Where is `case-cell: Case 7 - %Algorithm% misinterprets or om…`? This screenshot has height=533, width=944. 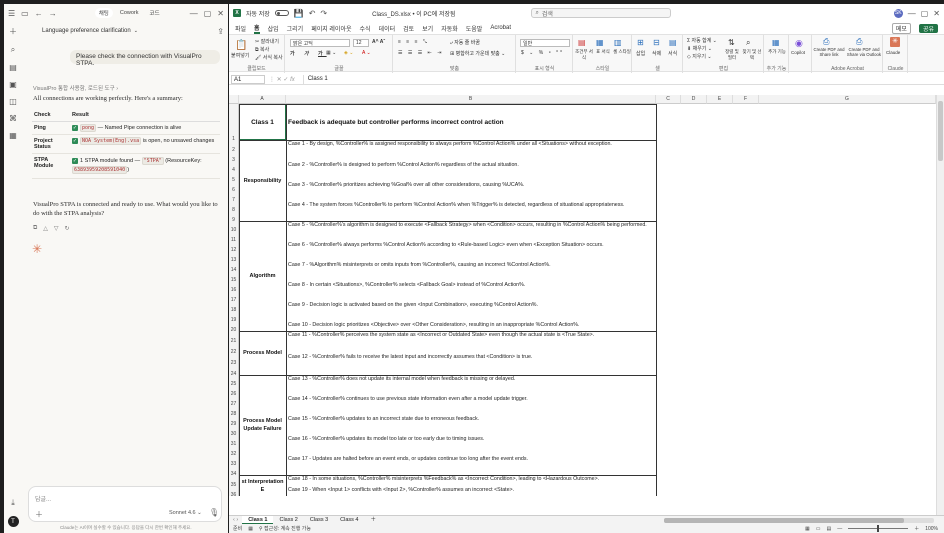
case-cell: Case 7 - %Algorithm% misinterprets or om… is located at coordinates (419, 265).